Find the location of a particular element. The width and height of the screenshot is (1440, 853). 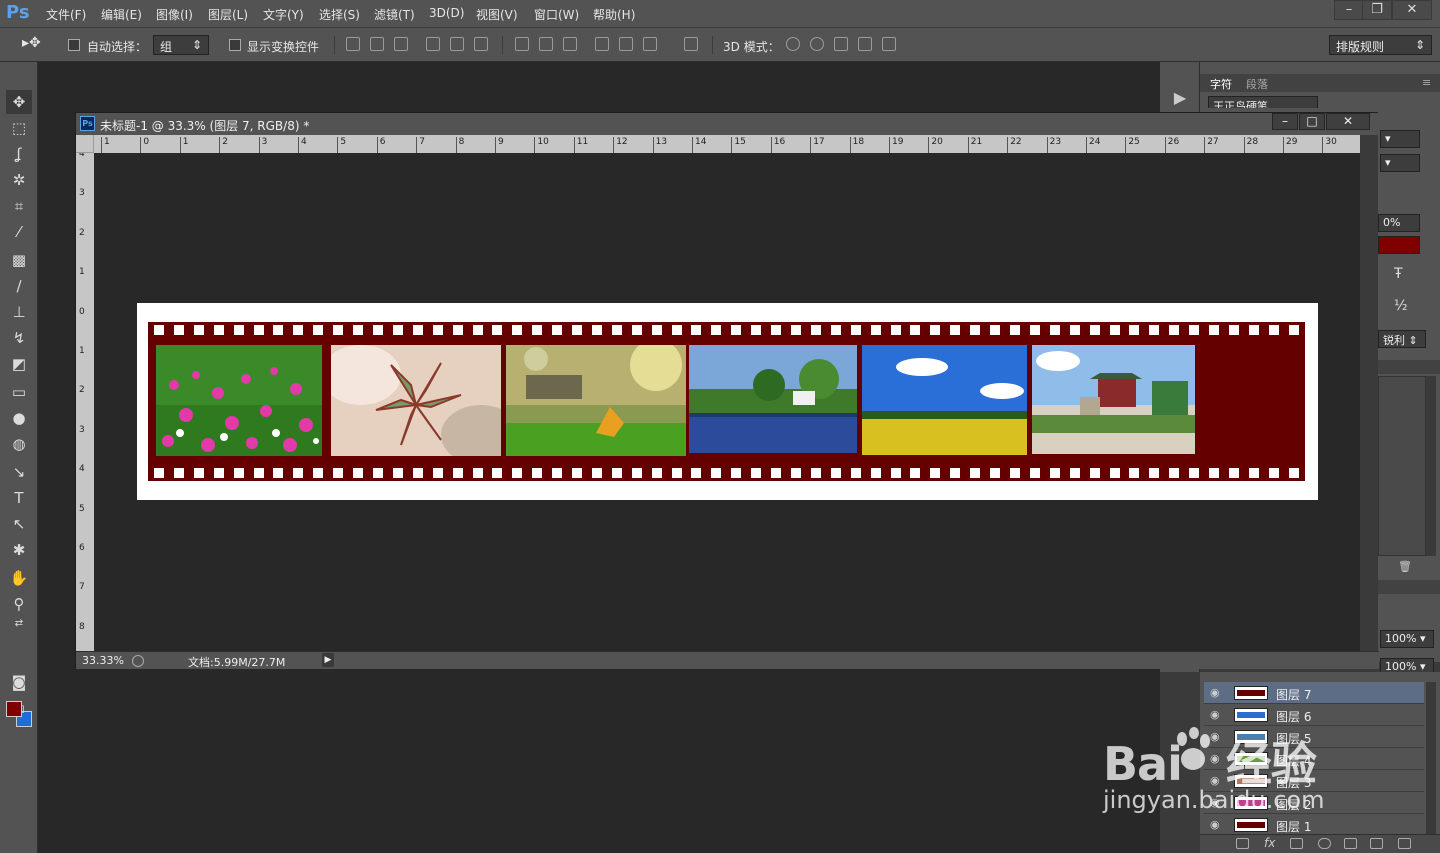

trash-icon: 🗑 is located at coordinates (1405, 566).